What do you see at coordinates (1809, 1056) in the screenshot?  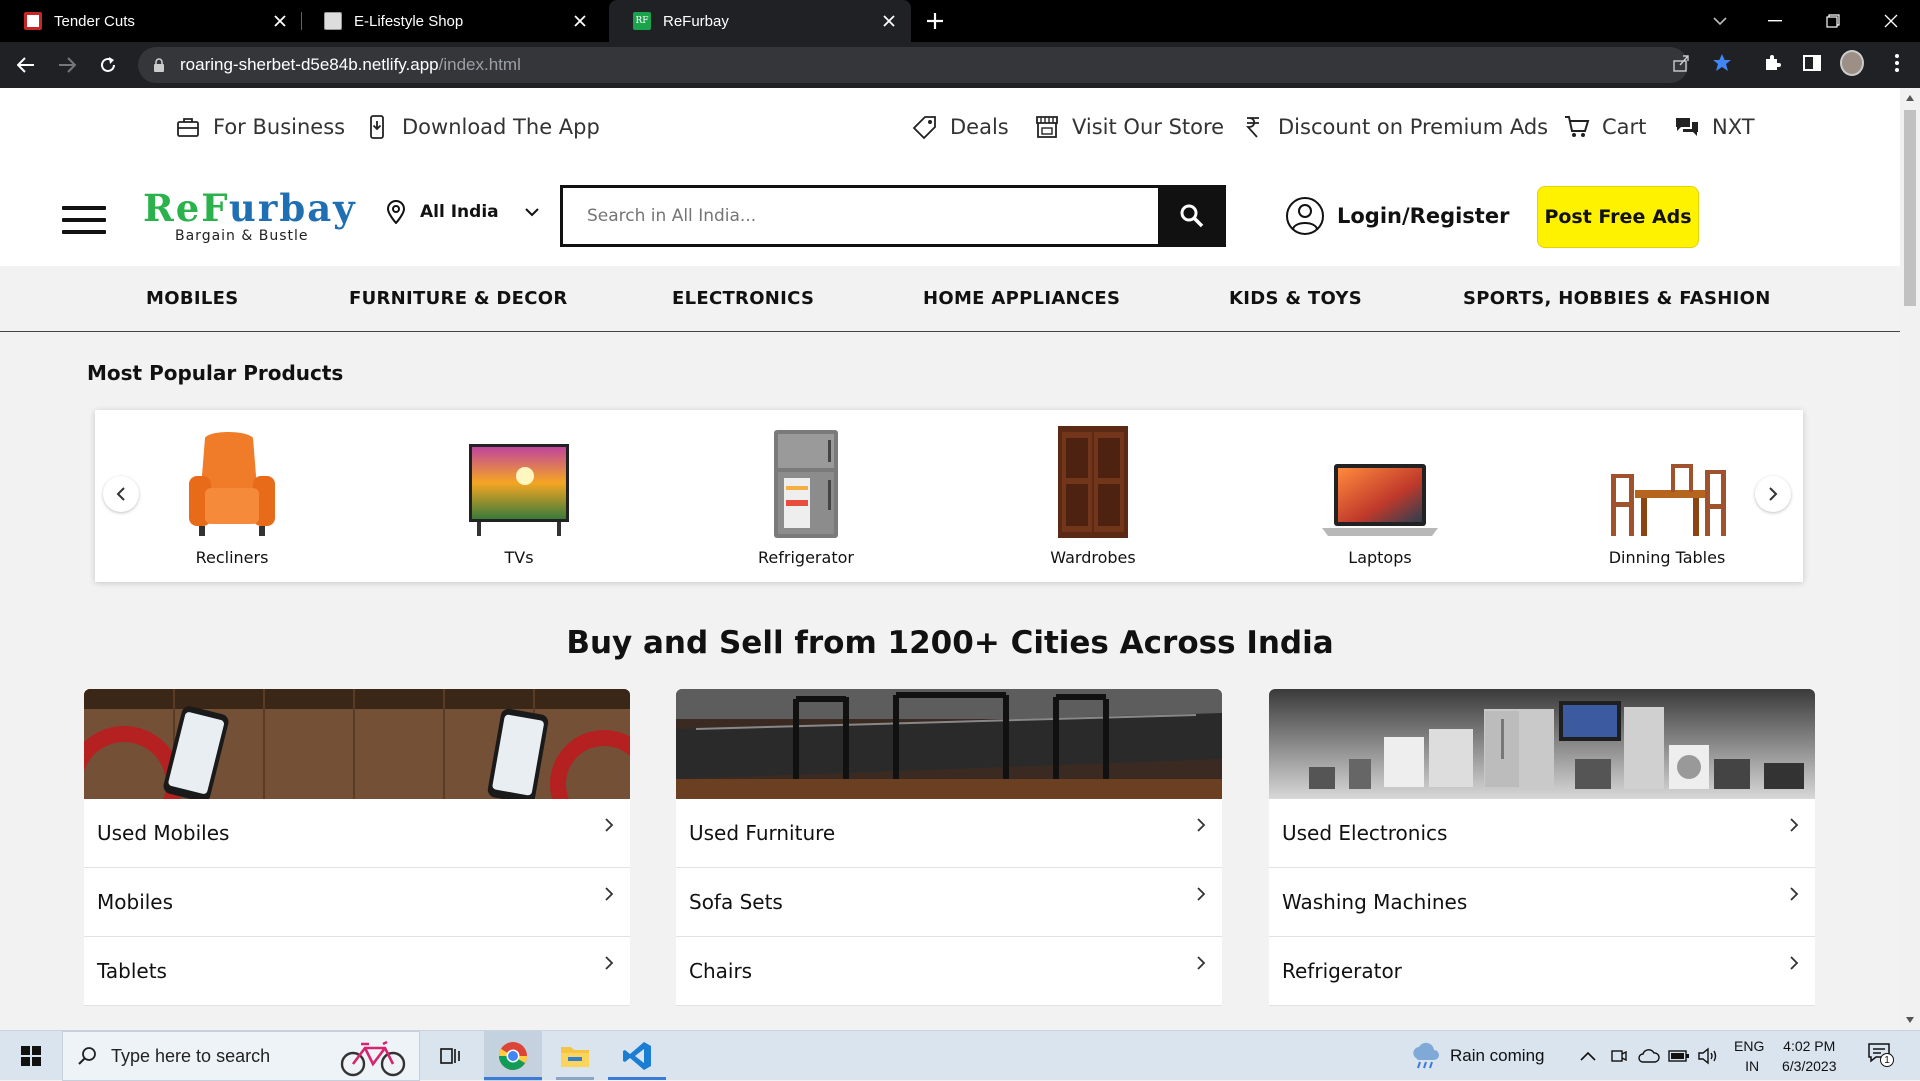 I see `system-clock: 4:02 PM 6/3/2023` at bounding box center [1809, 1056].